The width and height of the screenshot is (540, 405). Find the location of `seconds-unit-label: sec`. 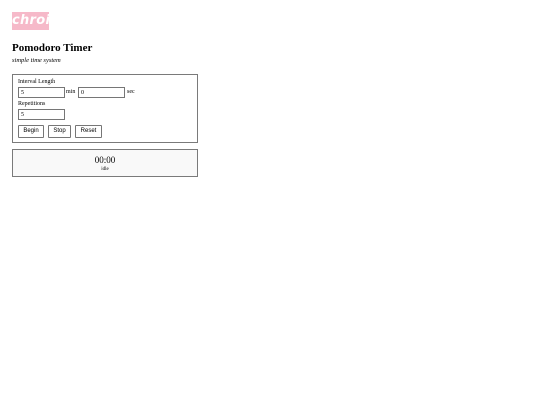

seconds-unit-label: sec is located at coordinates (131, 92).